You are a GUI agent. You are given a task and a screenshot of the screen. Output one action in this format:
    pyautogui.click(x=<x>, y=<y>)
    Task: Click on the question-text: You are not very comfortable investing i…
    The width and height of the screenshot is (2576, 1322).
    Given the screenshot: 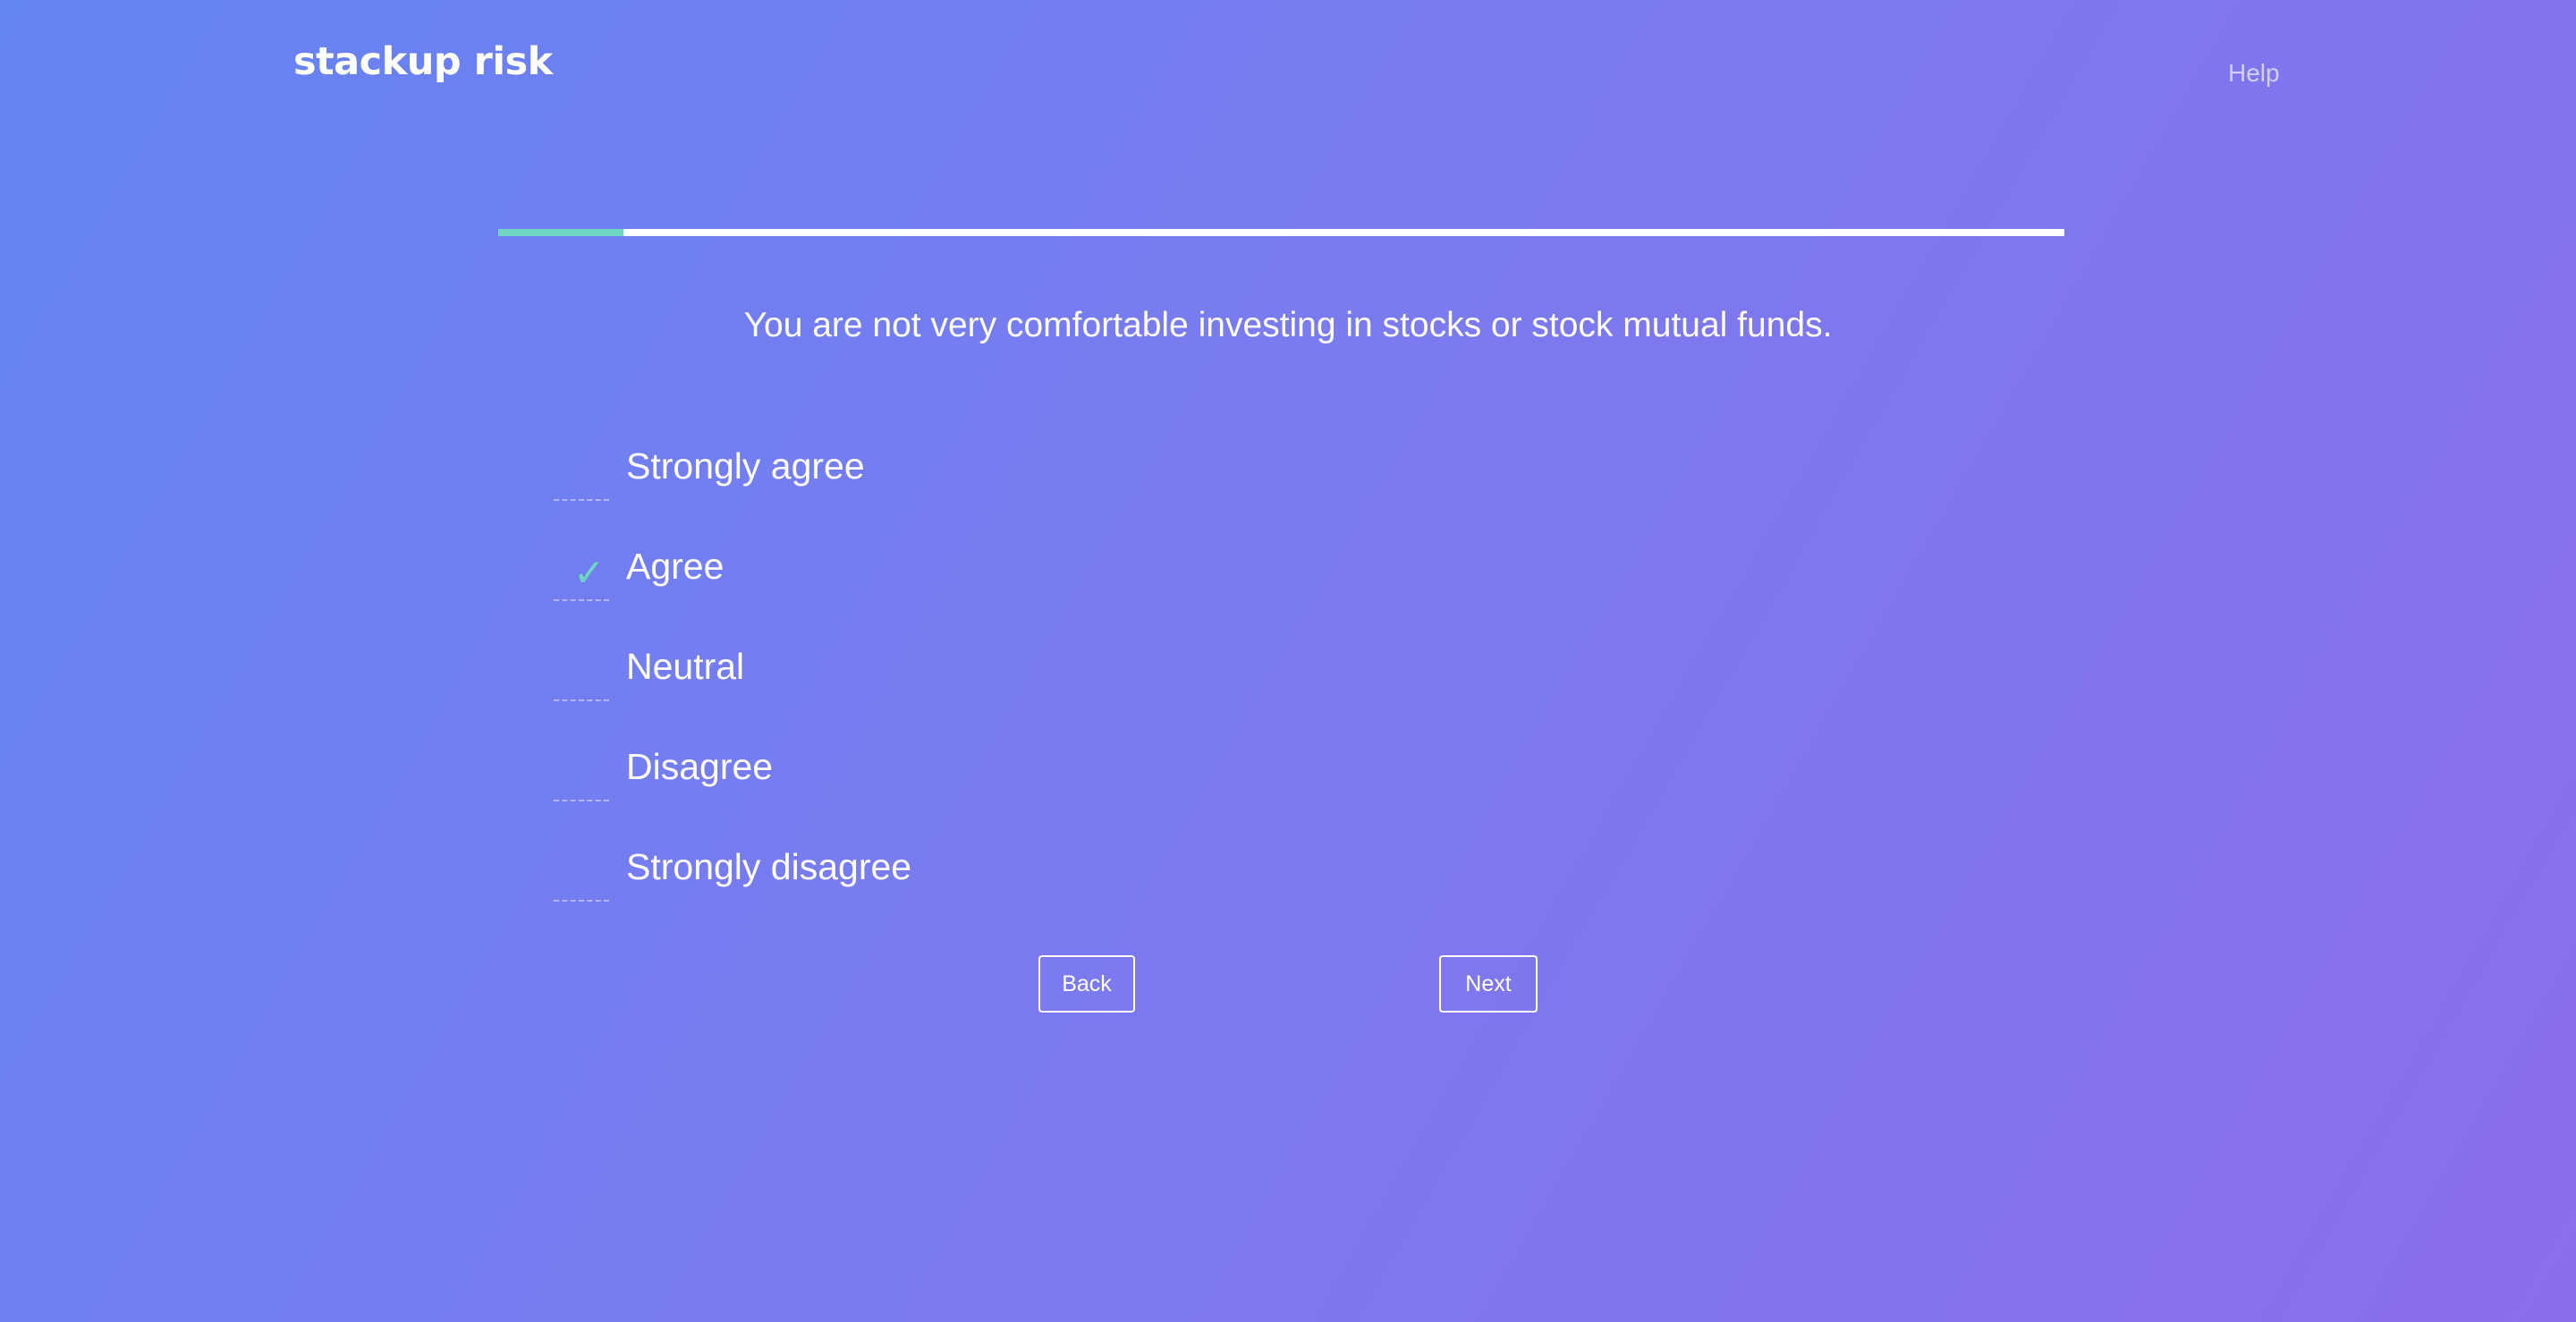 What is the action you would take?
    pyautogui.click(x=1288, y=325)
    